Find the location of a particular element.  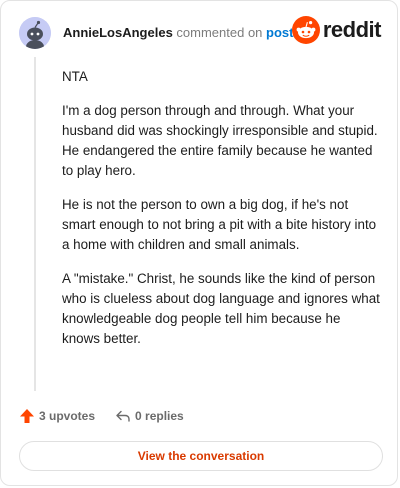

reddit-logo: reddit is located at coordinates (336, 30).